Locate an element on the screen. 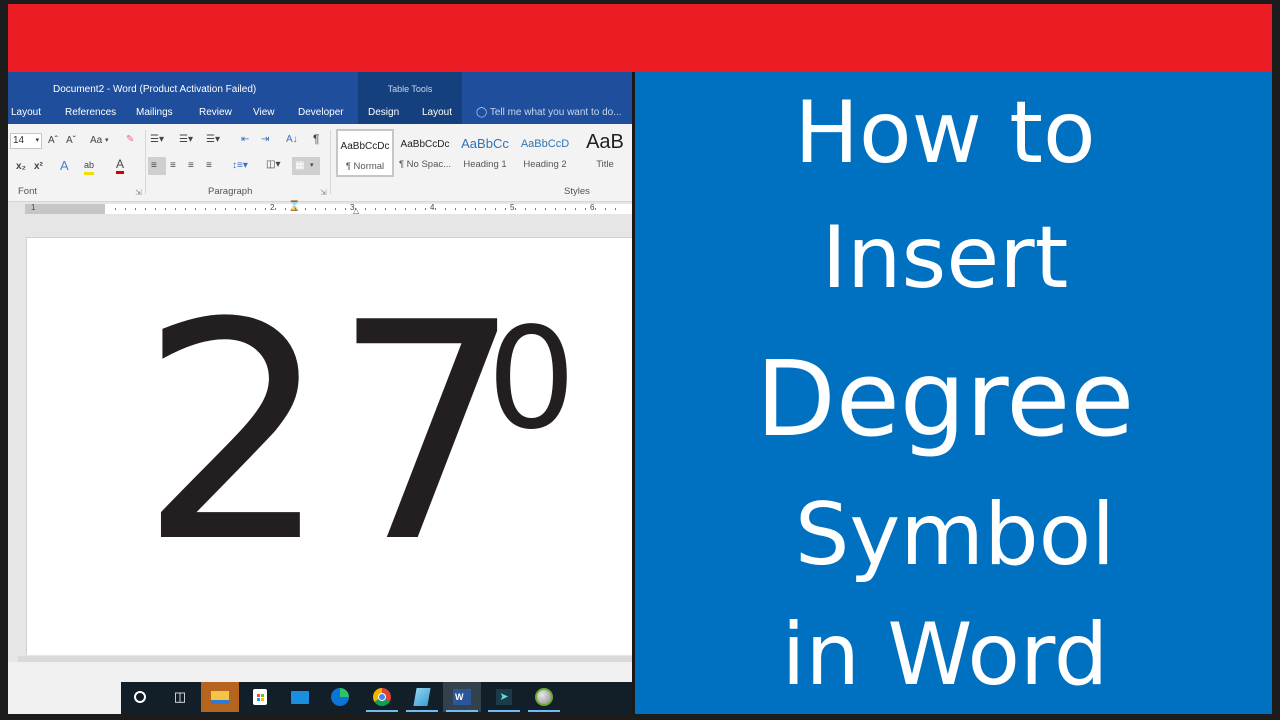  align-right-icon: ≡ is located at coordinates (191, 166).